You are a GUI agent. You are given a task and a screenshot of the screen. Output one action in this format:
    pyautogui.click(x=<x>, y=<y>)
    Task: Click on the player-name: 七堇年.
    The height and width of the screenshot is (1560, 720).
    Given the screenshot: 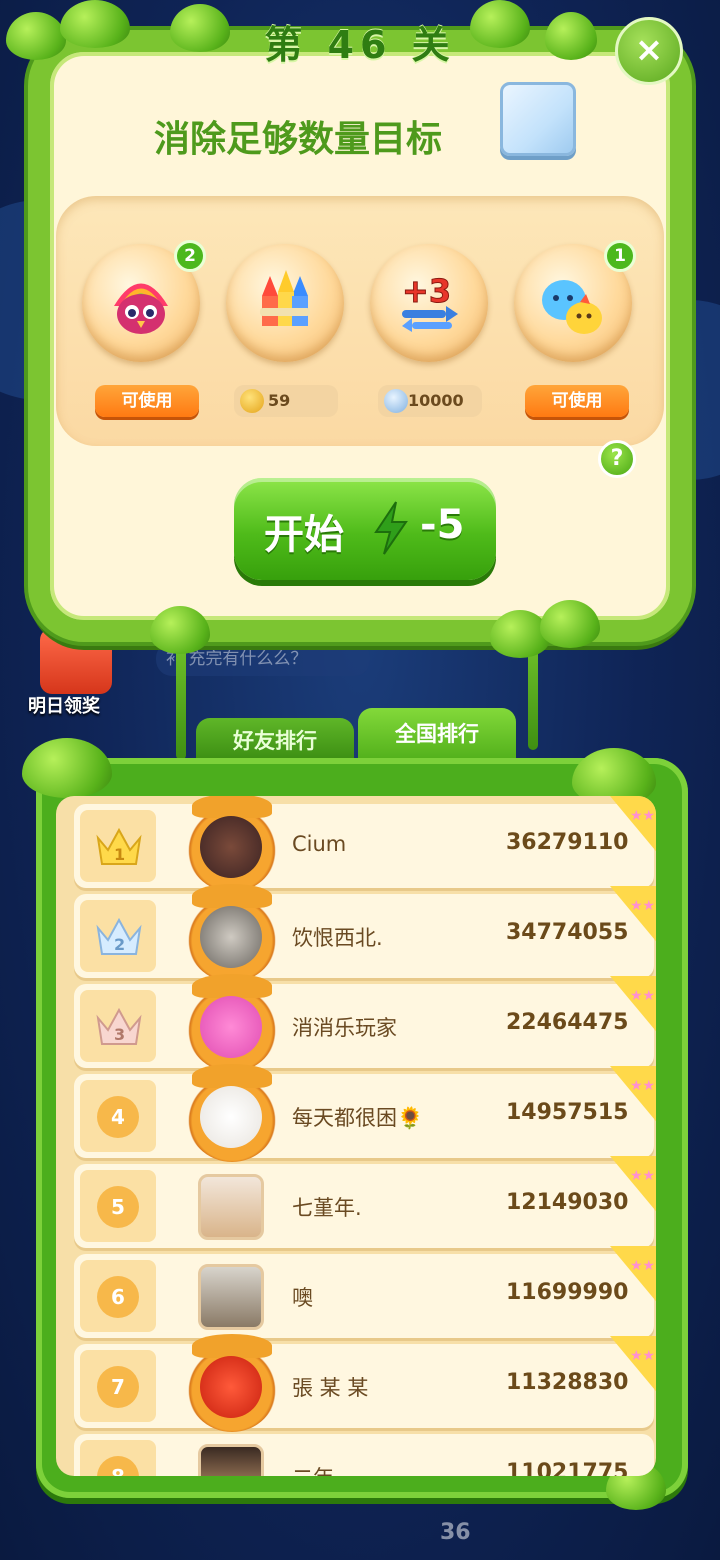 What is the action you would take?
    pyautogui.click(x=327, y=1208)
    